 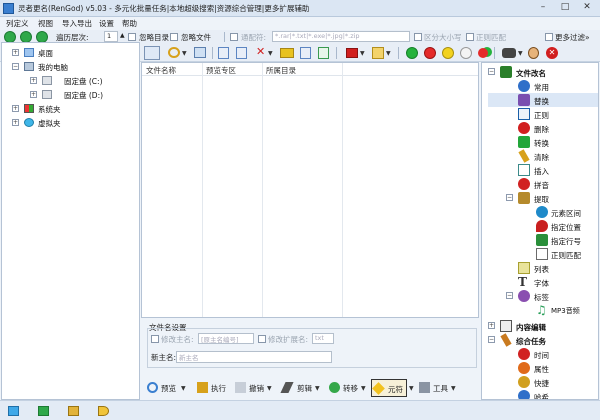 I want to click on clear-mark-icon, so click(x=466, y=53).